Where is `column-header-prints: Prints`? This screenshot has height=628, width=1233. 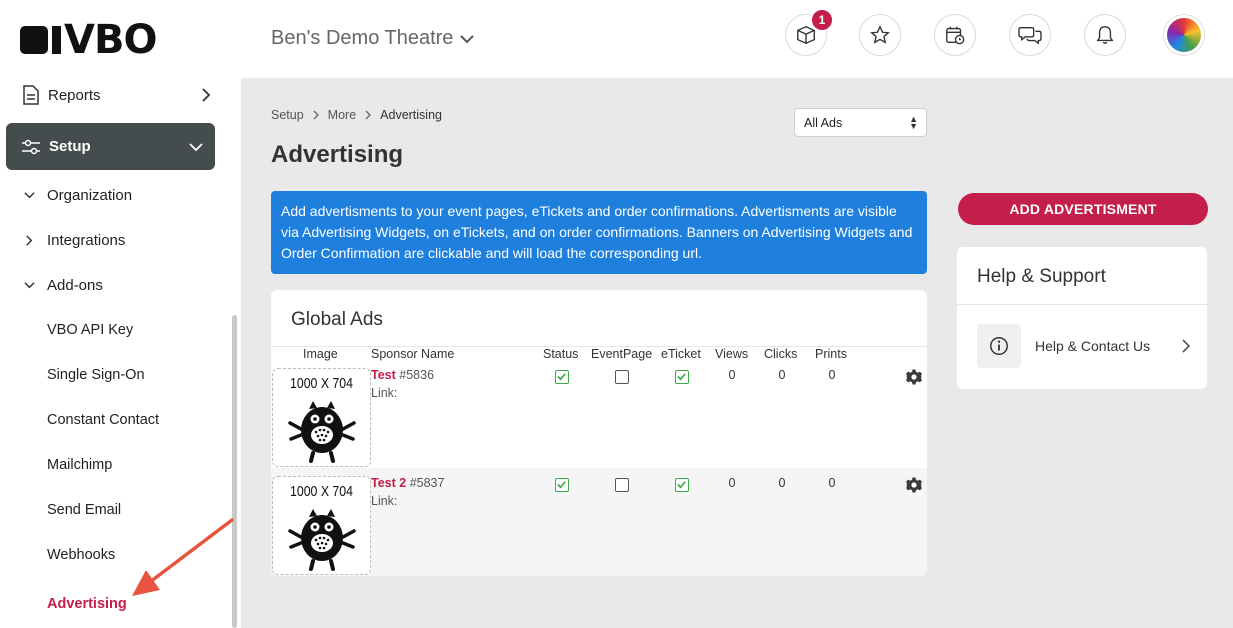 column-header-prints: Prints is located at coordinates (831, 354).